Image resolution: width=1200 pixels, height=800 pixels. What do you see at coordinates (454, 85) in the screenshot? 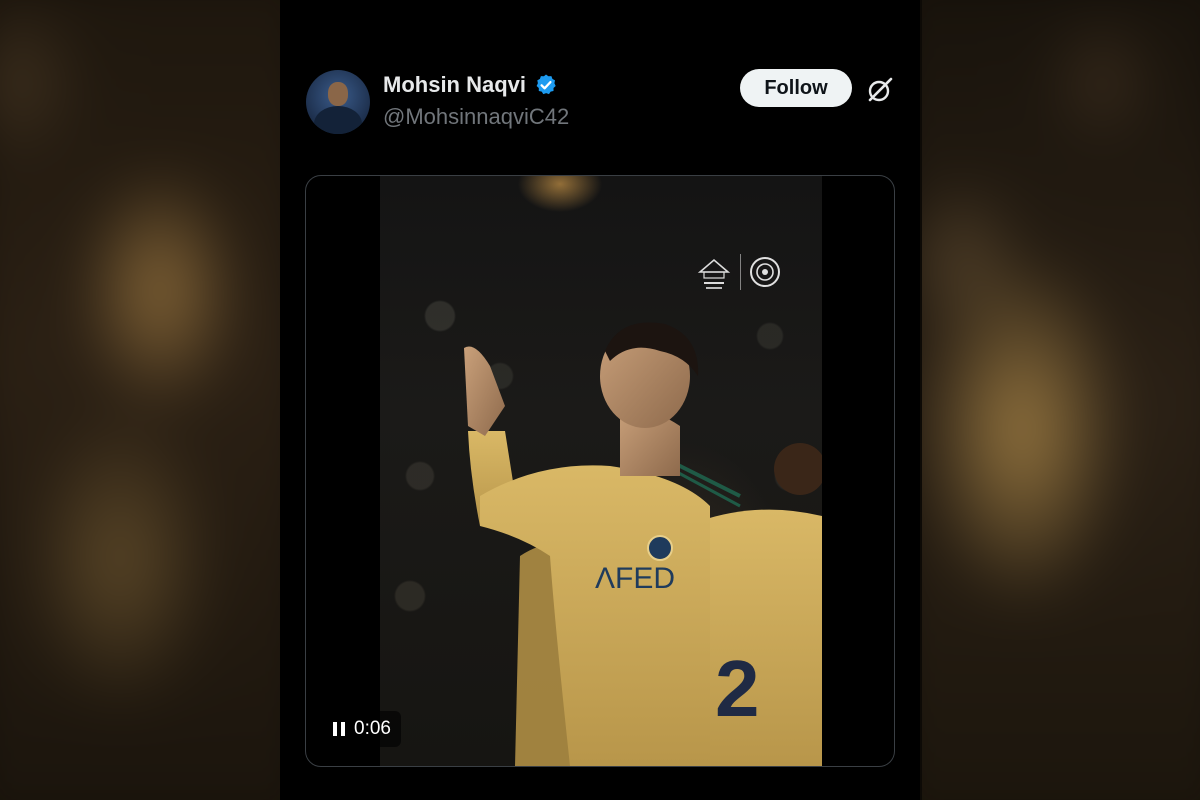
I see `author-display-name: Mohsin Naqvi` at bounding box center [454, 85].